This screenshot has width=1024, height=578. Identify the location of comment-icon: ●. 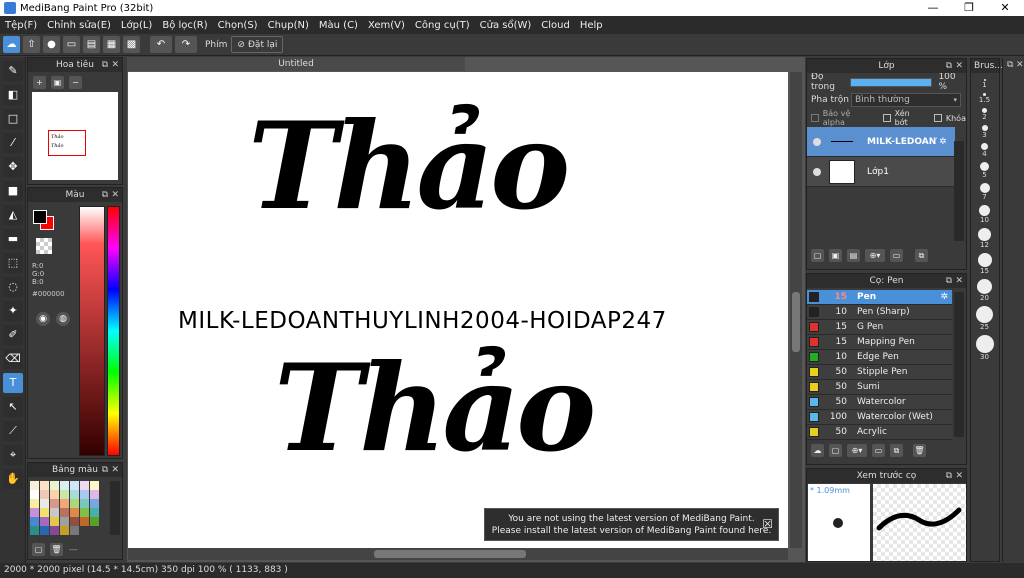
(51, 44).